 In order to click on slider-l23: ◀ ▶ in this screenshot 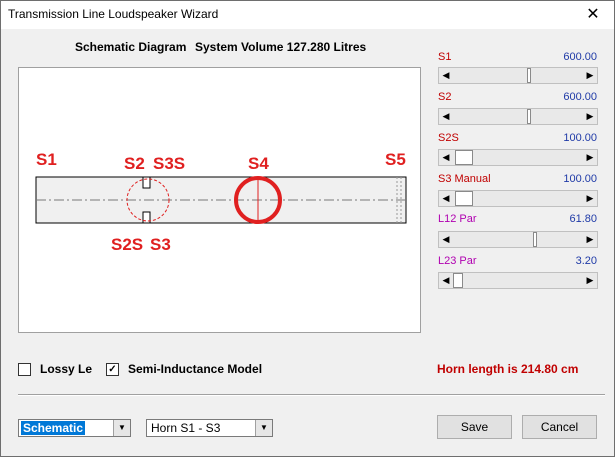, I will do `click(518, 280)`.